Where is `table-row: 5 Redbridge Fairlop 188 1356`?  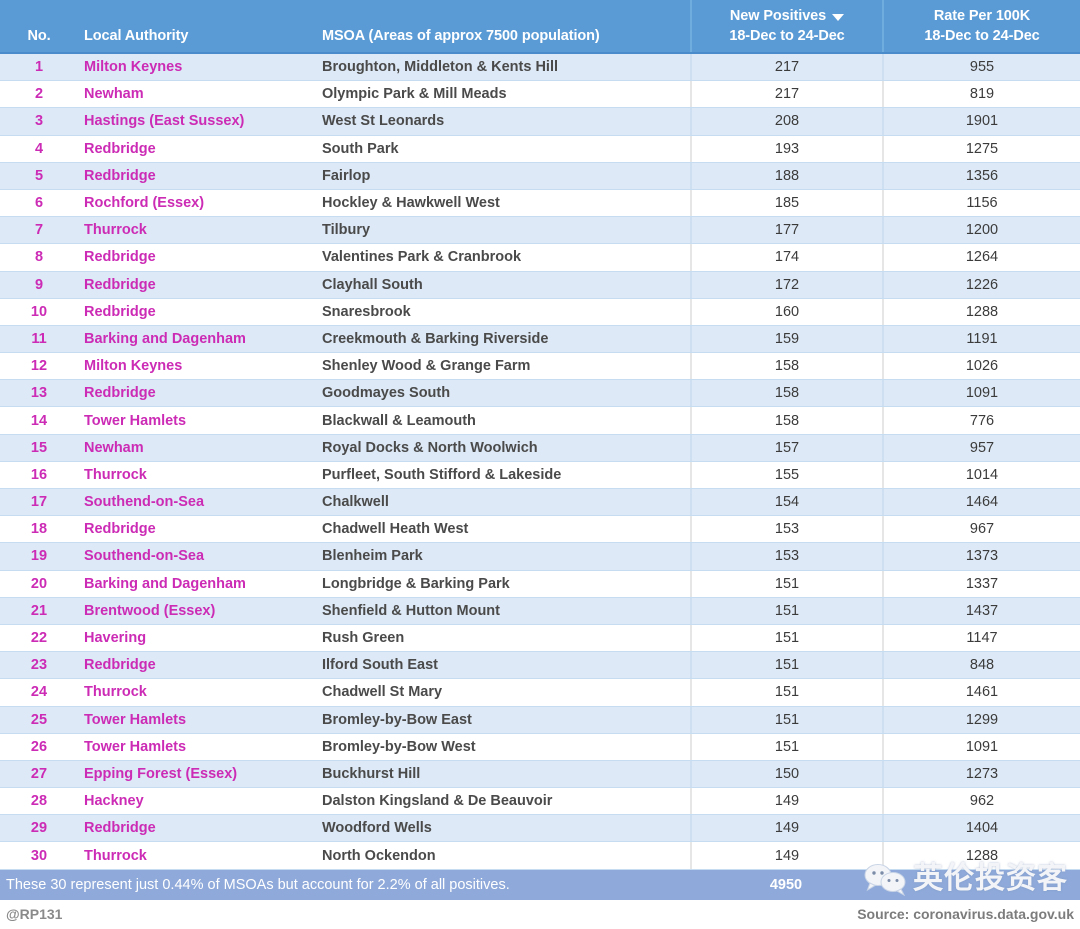
table-row: 5 Redbridge Fairlop 188 1356 is located at coordinates (540, 176).